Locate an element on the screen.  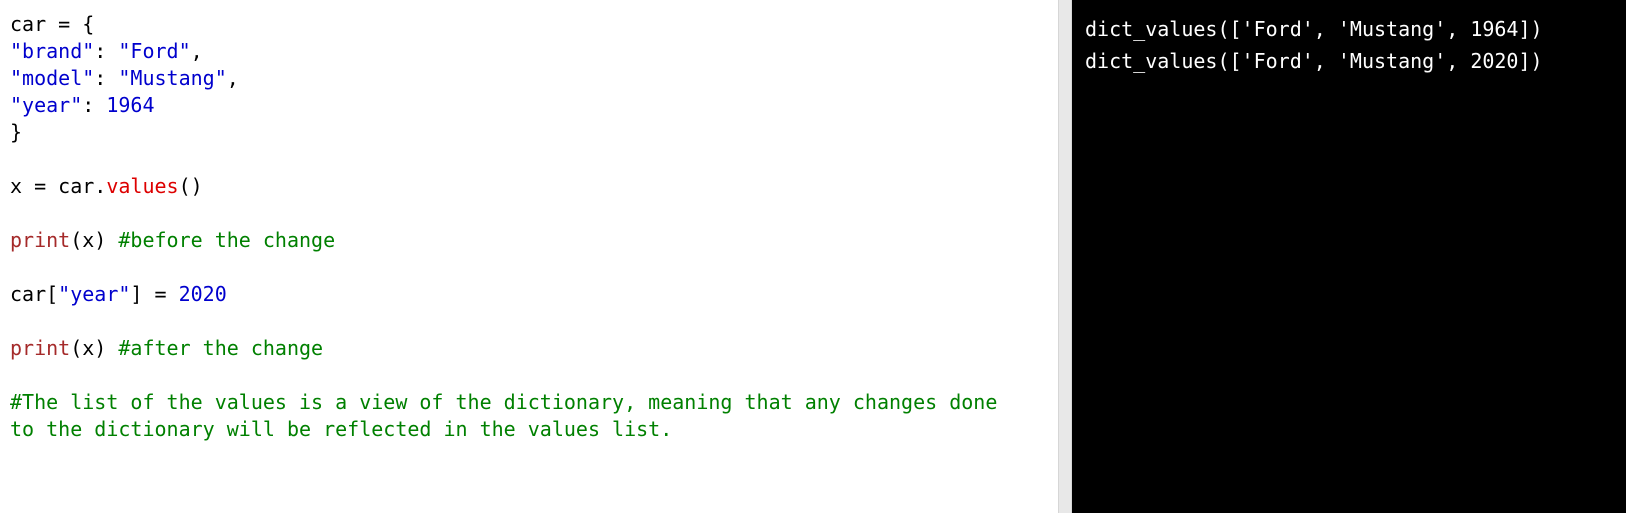
code-line-1: car = { is located at coordinates (534, 24).